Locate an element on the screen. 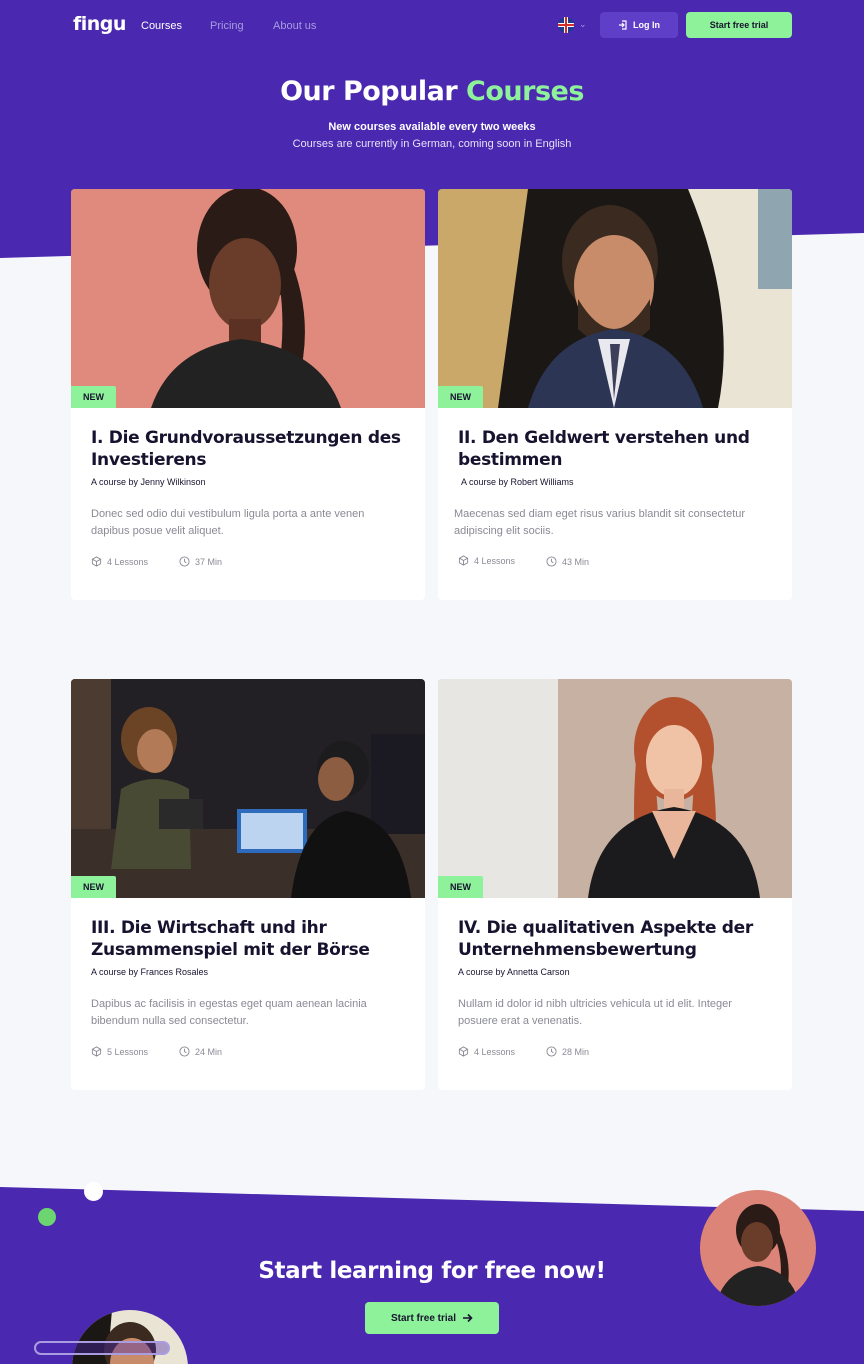 The width and height of the screenshot is (864, 1364). login-button: Log In is located at coordinates (639, 25).